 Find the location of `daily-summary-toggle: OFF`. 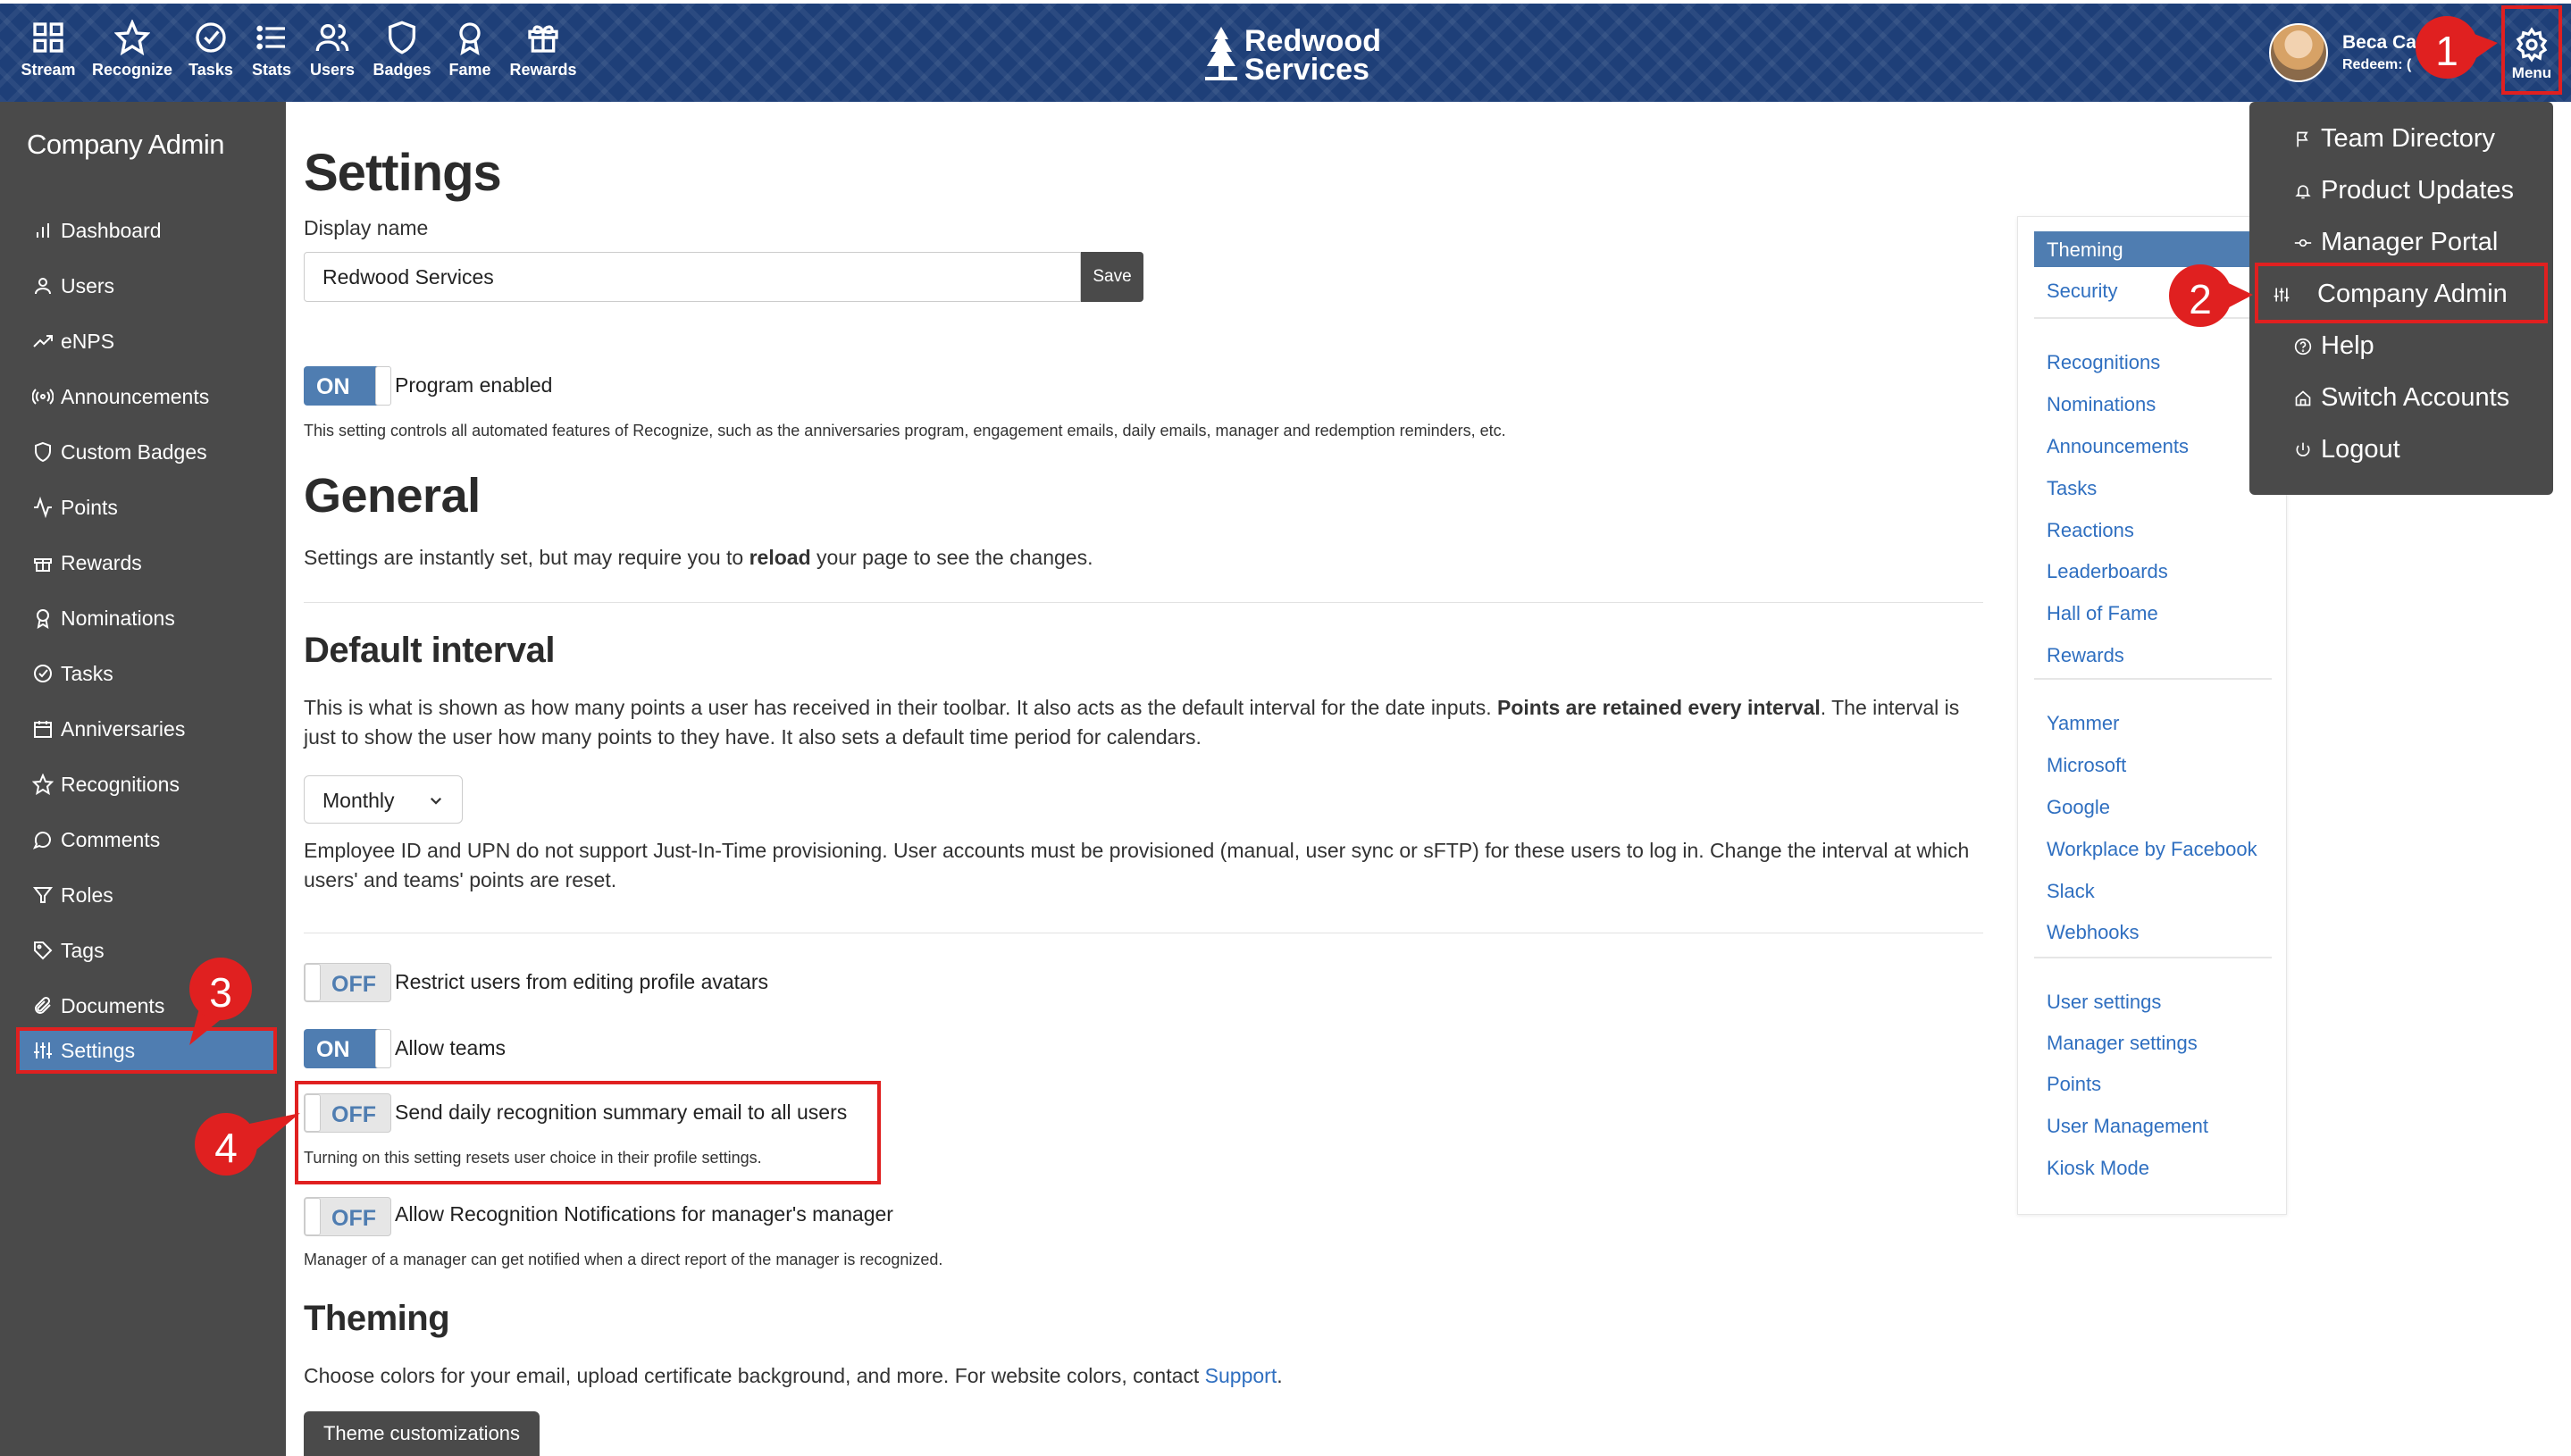

daily-summary-toggle: OFF is located at coordinates (347, 1113).